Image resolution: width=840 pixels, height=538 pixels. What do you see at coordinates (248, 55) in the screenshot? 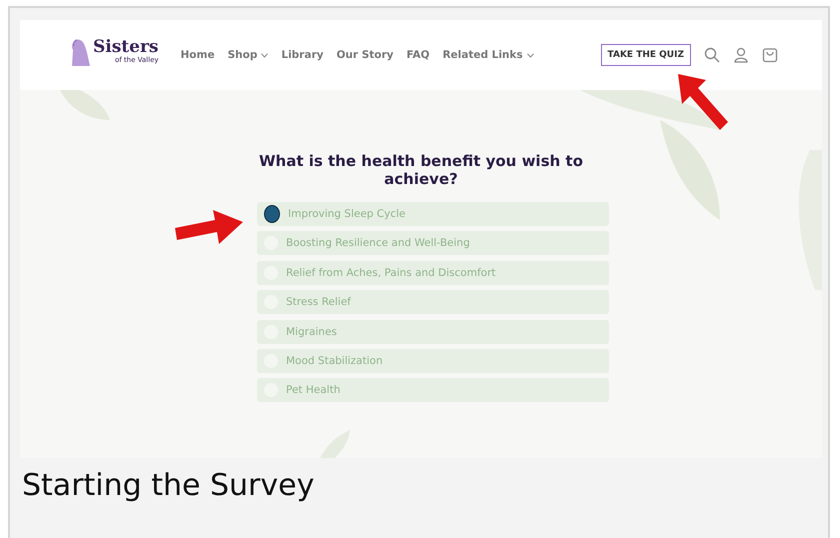
I see `nav-link: Shop` at bounding box center [248, 55].